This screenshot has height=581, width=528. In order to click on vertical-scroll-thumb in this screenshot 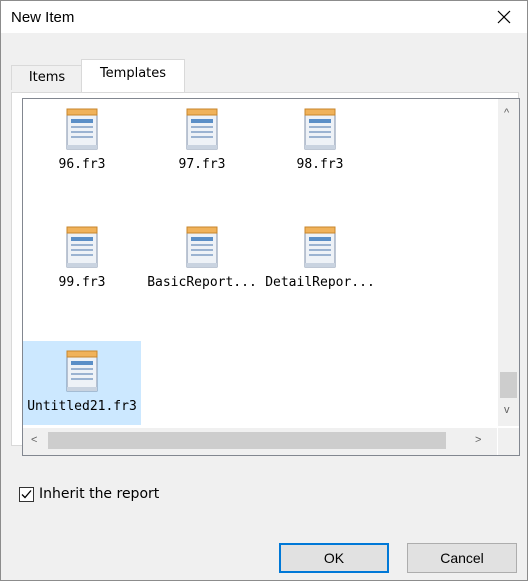, I will do `click(508, 385)`.